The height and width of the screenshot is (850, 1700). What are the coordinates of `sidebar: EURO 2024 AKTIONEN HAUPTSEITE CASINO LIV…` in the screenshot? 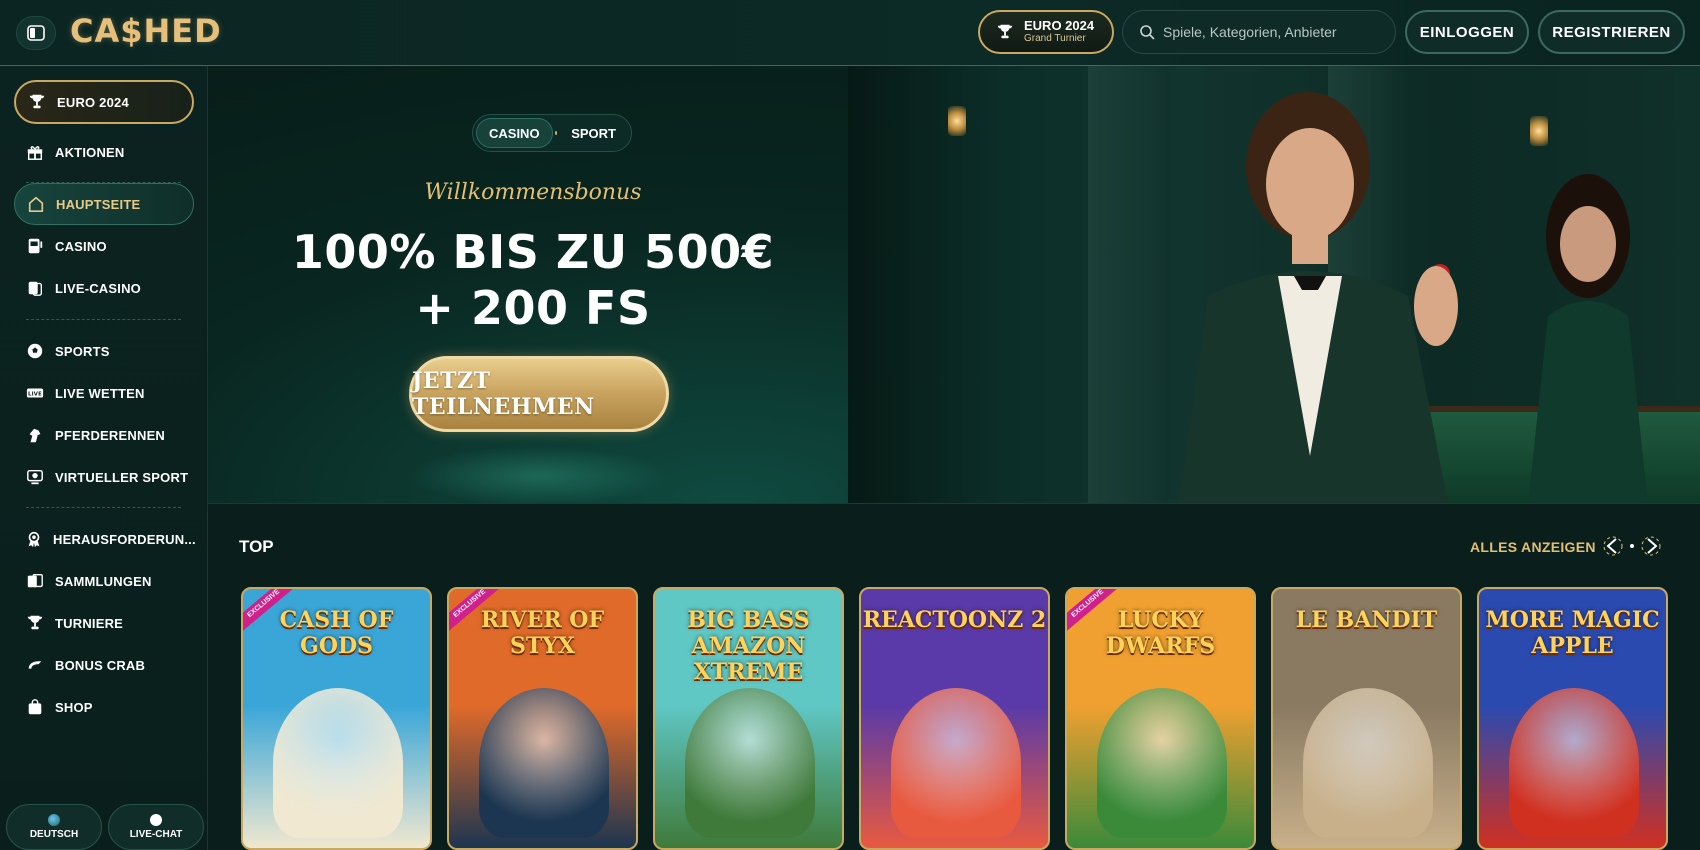 It's located at (104, 458).